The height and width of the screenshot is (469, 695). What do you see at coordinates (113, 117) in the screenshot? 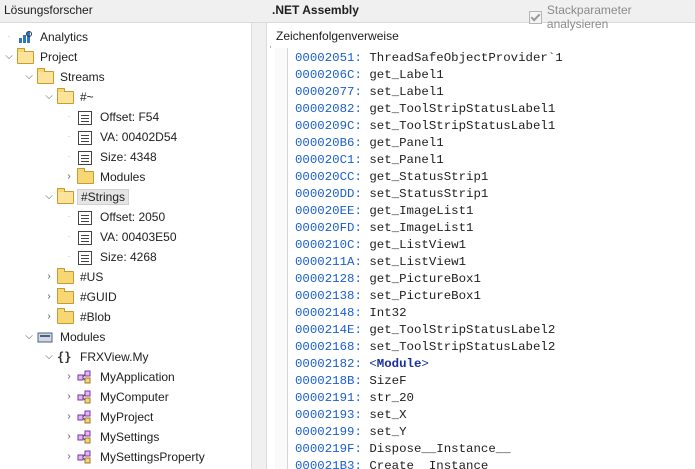
I see `tree-item: · Offset: F54` at bounding box center [113, 117].